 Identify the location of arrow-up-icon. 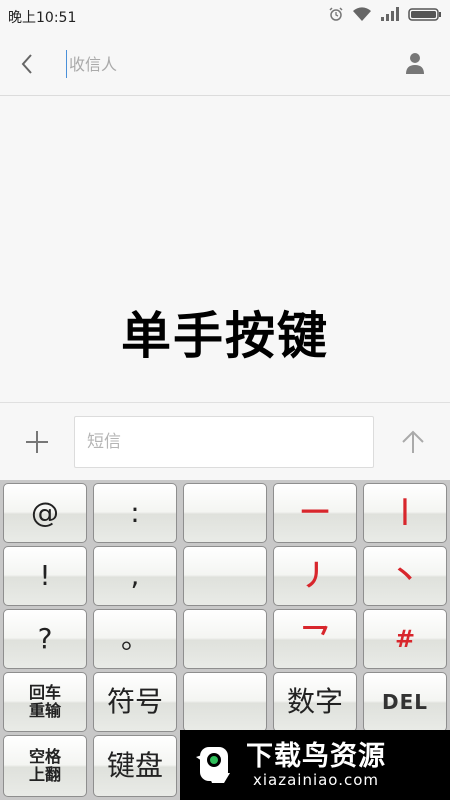
(413, 441).